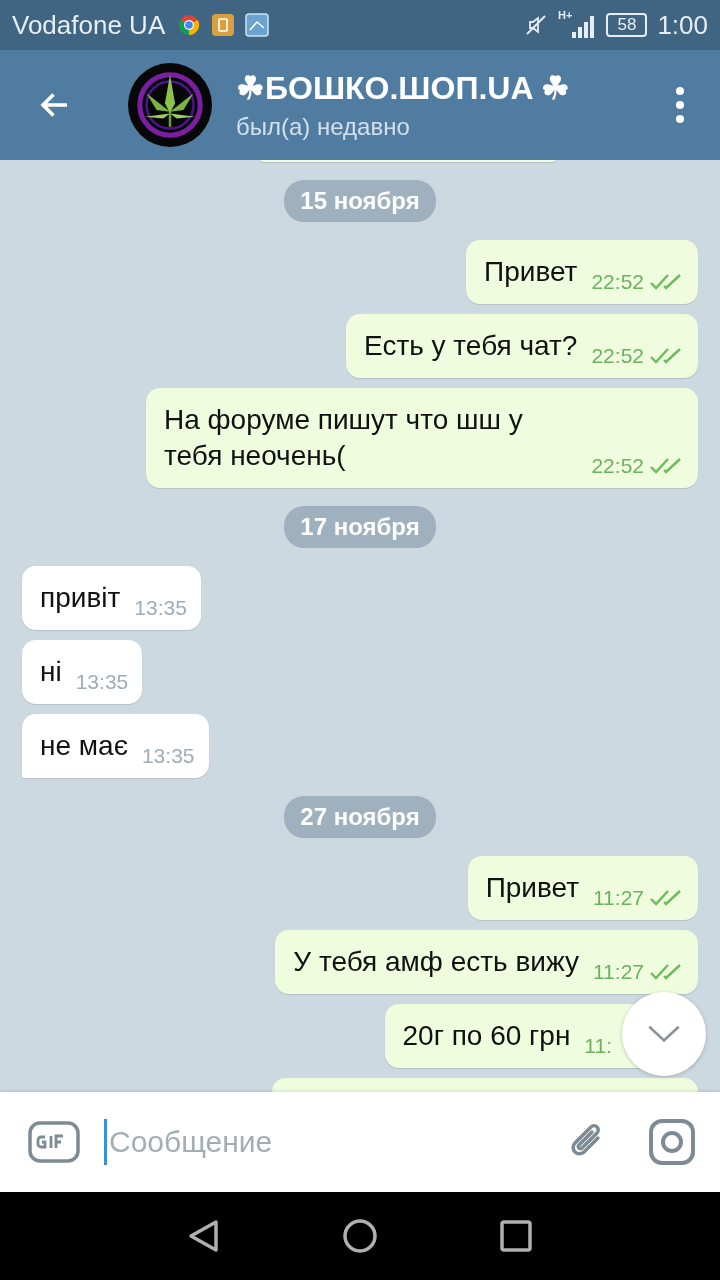 The image size is (720, 1280). What do you see at coordinates (344, 438) in the screenshot?
I see `message-text: На форуме пишут что шш у тебя неочень(` at bounding box center [344, 438].